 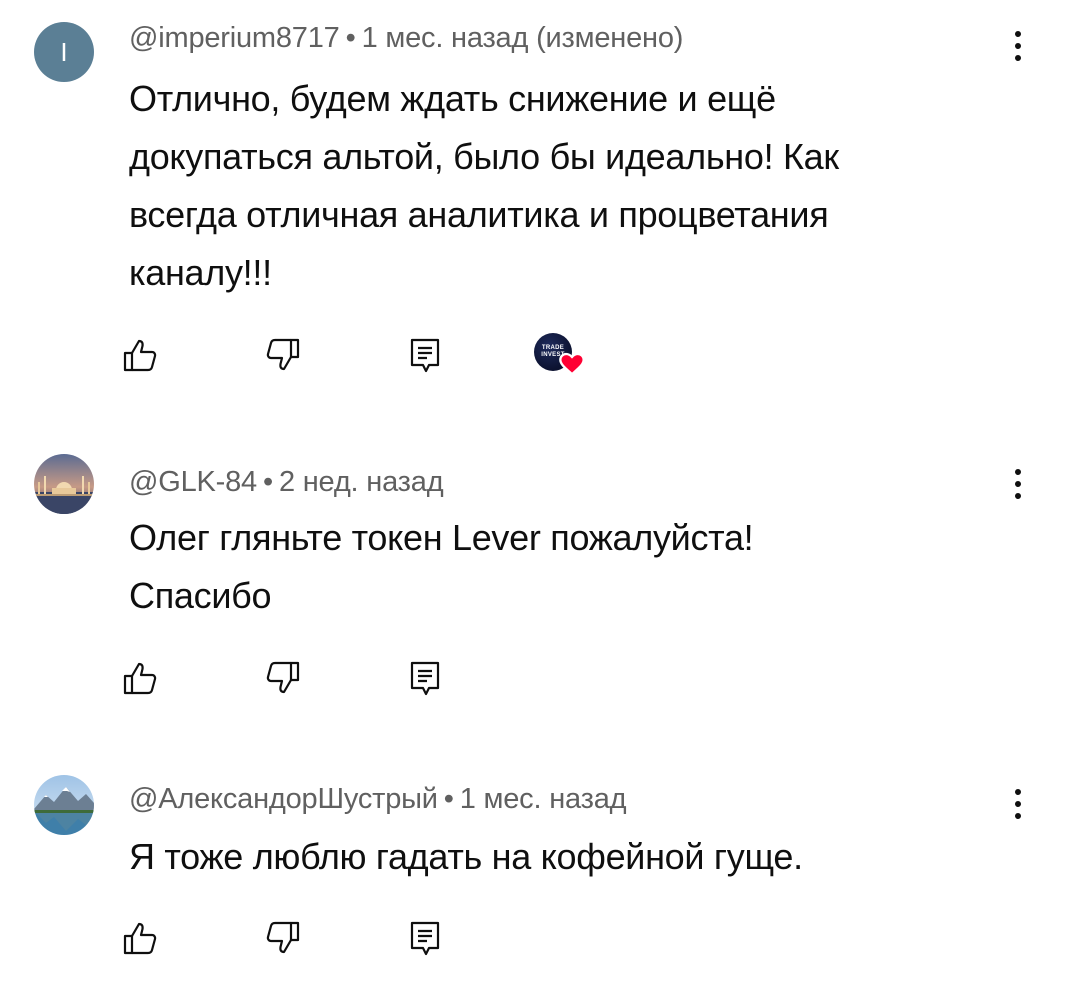 What do you see at coordinates (234, 38) in the screenshot?
I see `comment-author: @imperium8717` at bounding box center [234, 38].